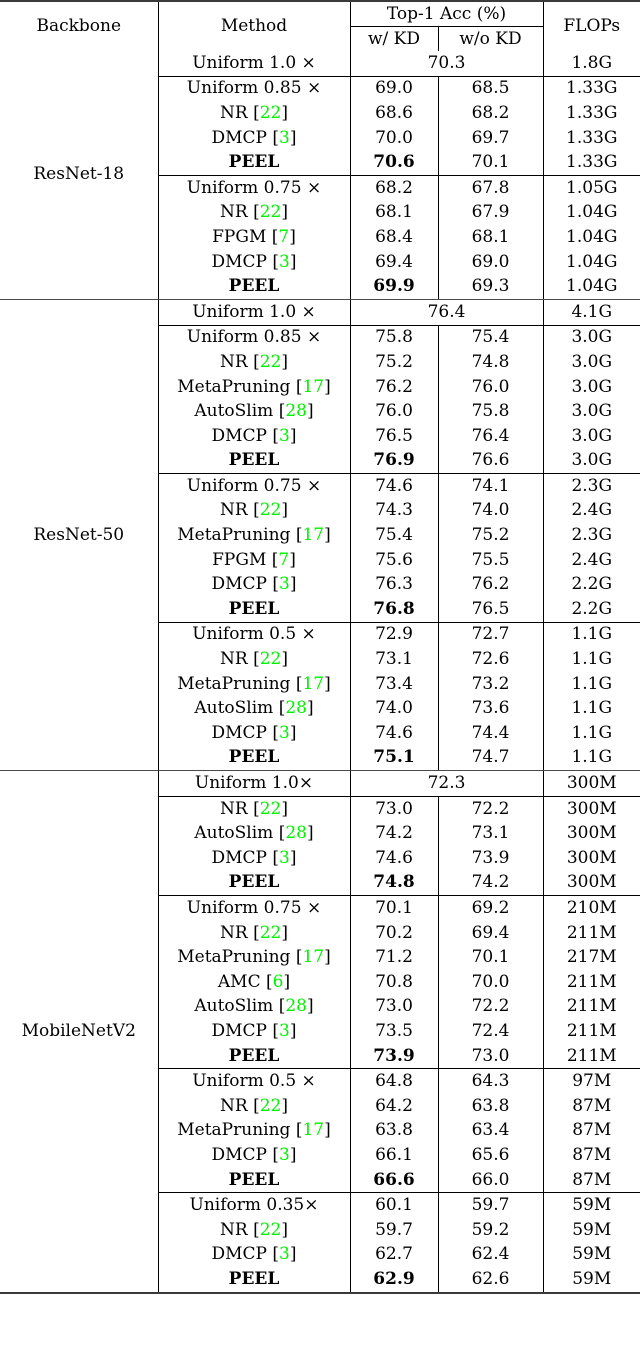  What do you see at coordinates (393, 1131) in the screenshot?
I see `accuracy-with-kd-cell: 63.8` at bounding box center [393, 1131].